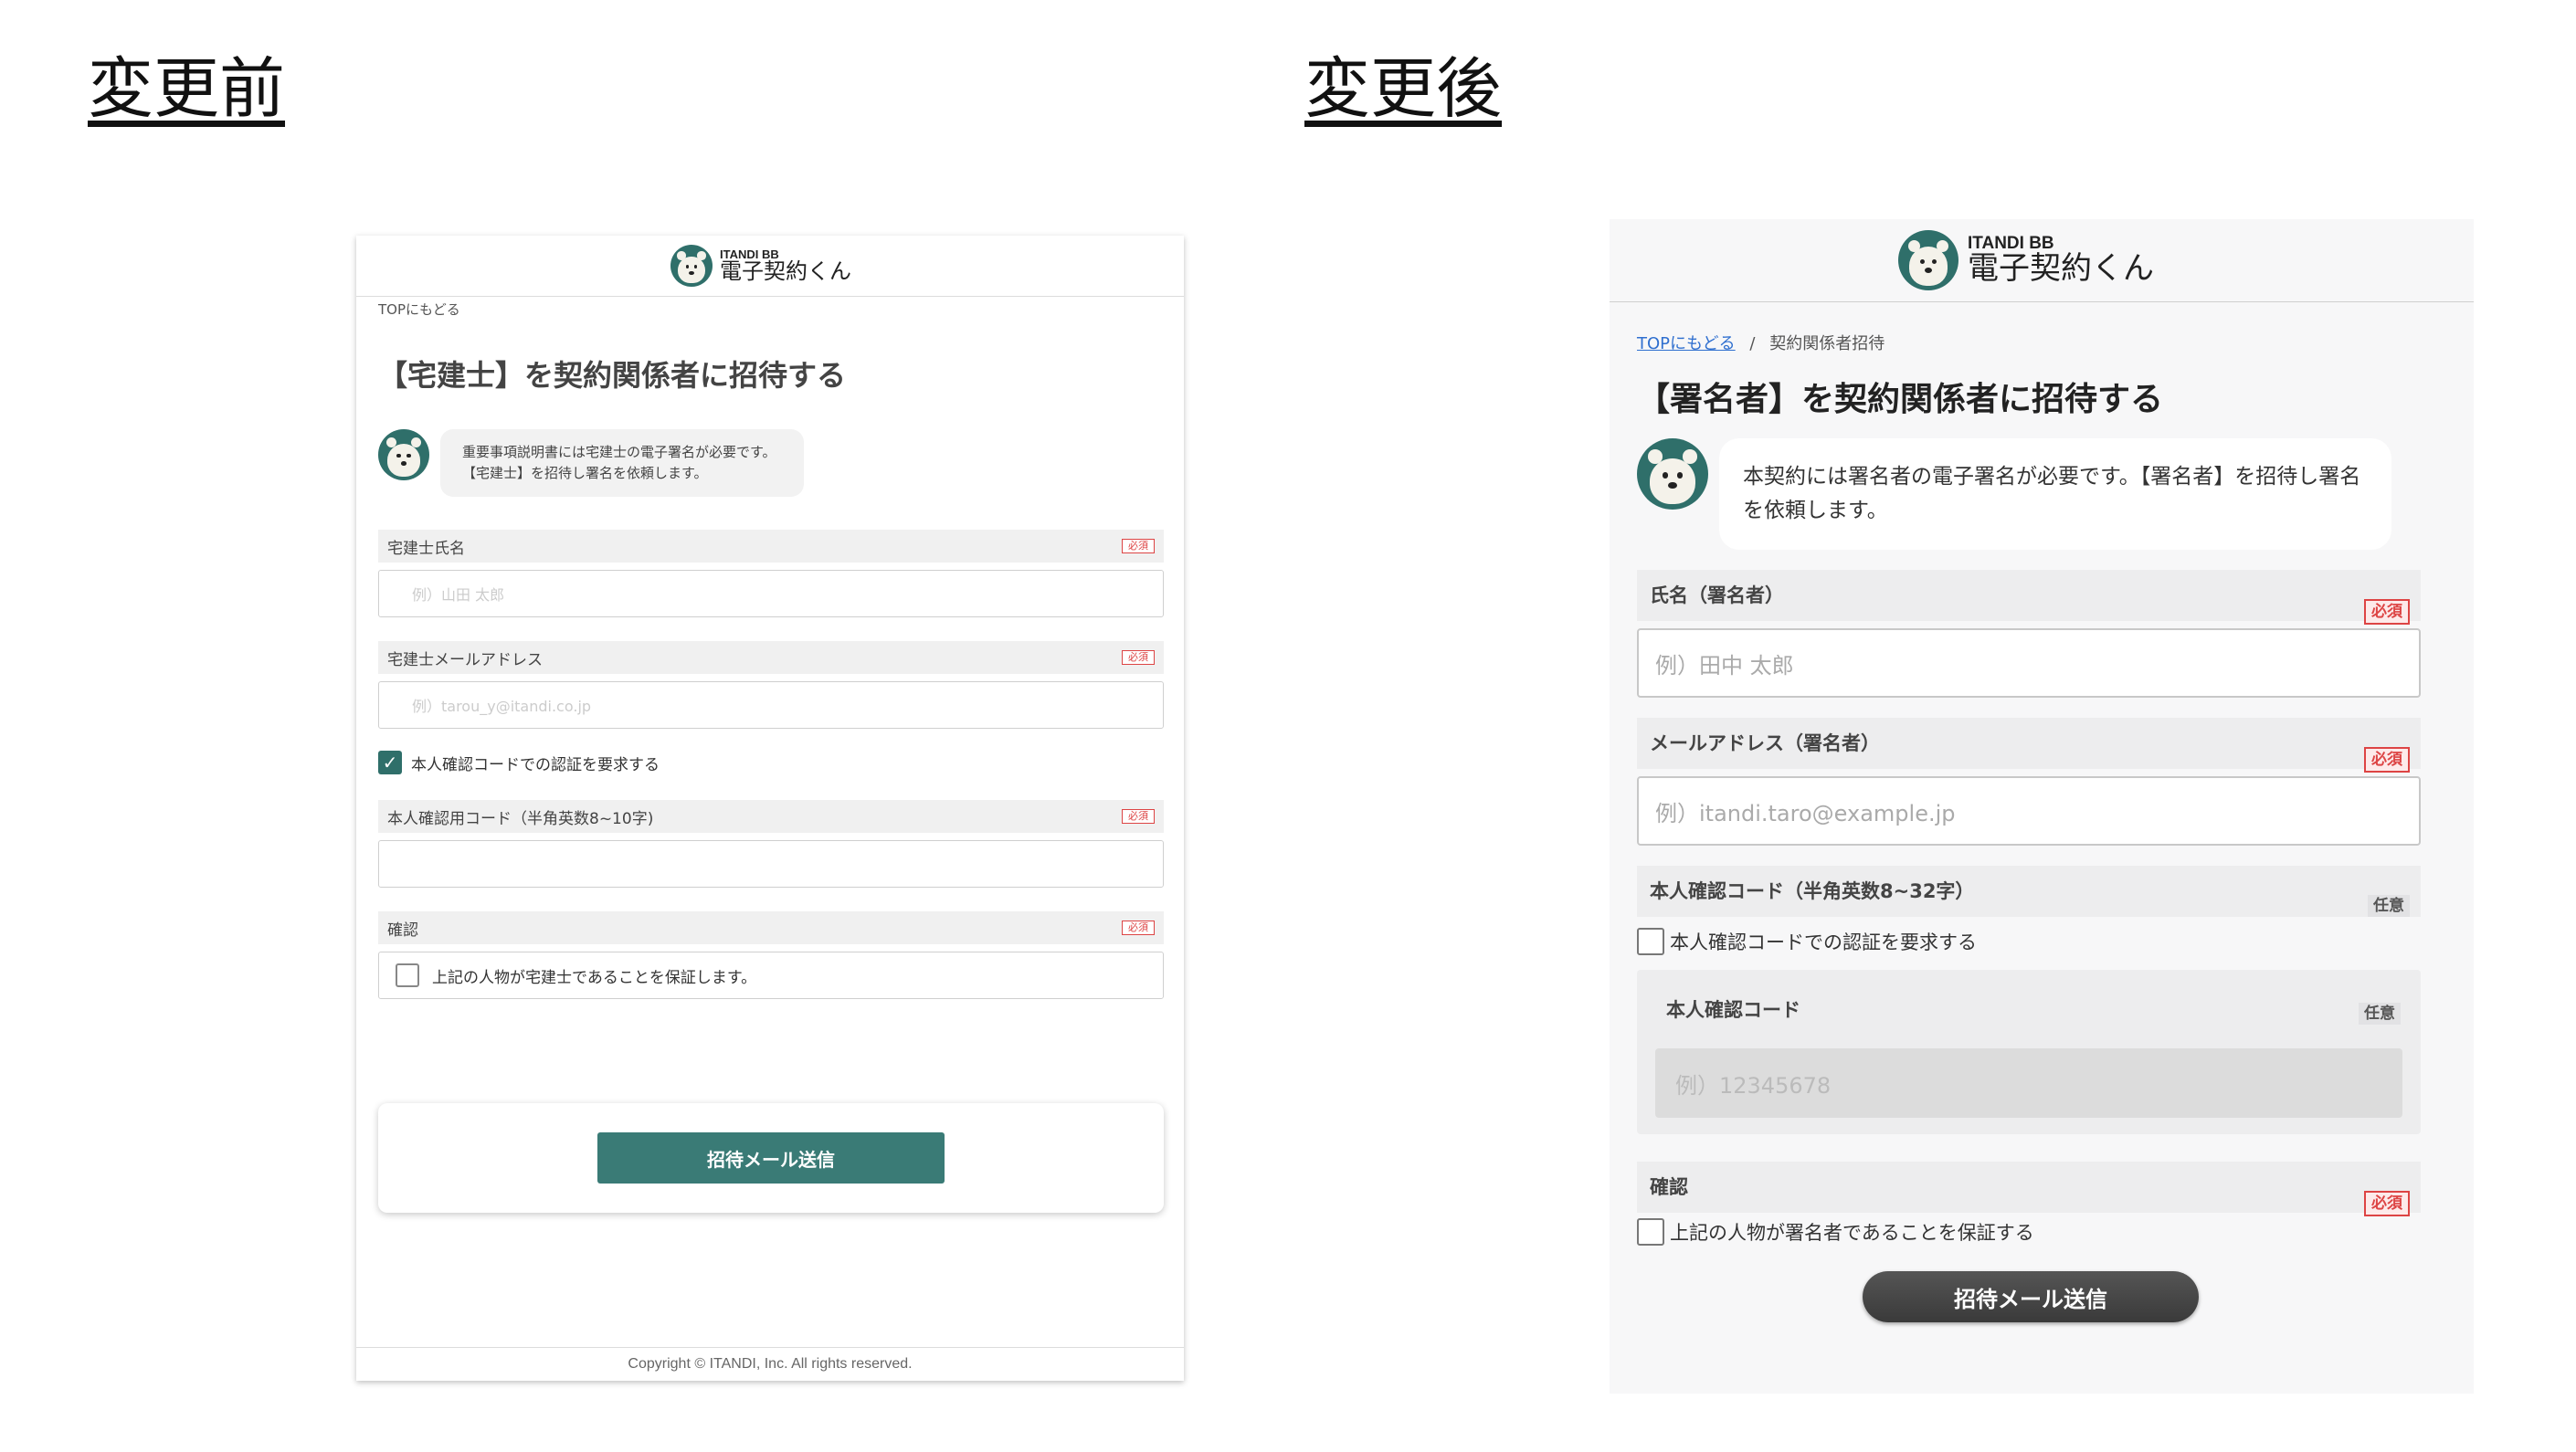  I want to click on message-bubble: 本契約には署名者の電子署名が必要です。【署名者】を招待し署名を依頼します。, so click(2055, 494).